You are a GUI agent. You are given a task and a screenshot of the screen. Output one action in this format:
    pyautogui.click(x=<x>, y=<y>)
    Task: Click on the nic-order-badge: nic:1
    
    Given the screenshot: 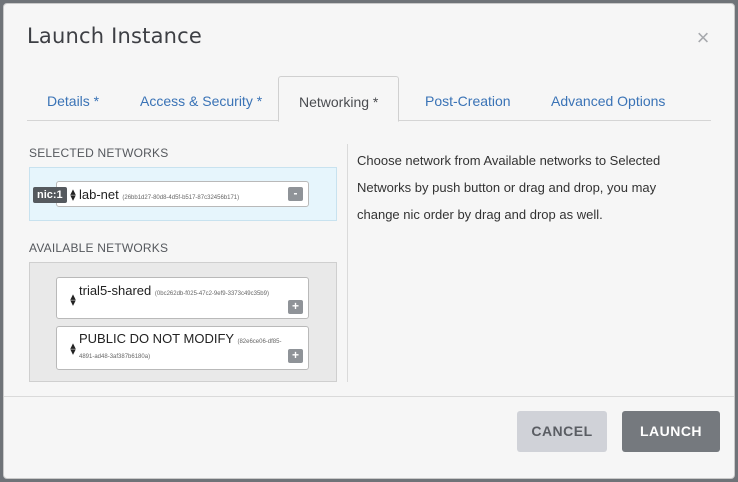 What is the action you would take?
    pyautogui.click(x=50, y=195)
    